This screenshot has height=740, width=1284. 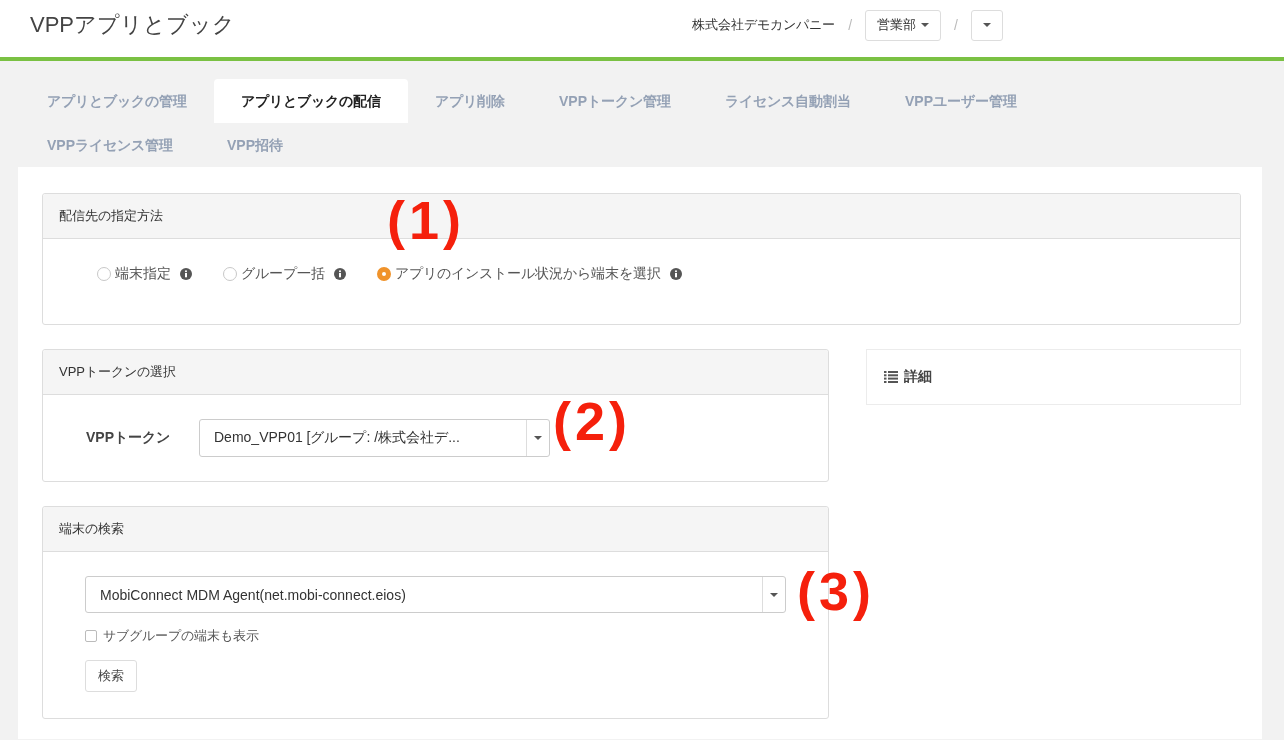 I want to click on panel-title: 端末の検索, so click(x=91, y=529).